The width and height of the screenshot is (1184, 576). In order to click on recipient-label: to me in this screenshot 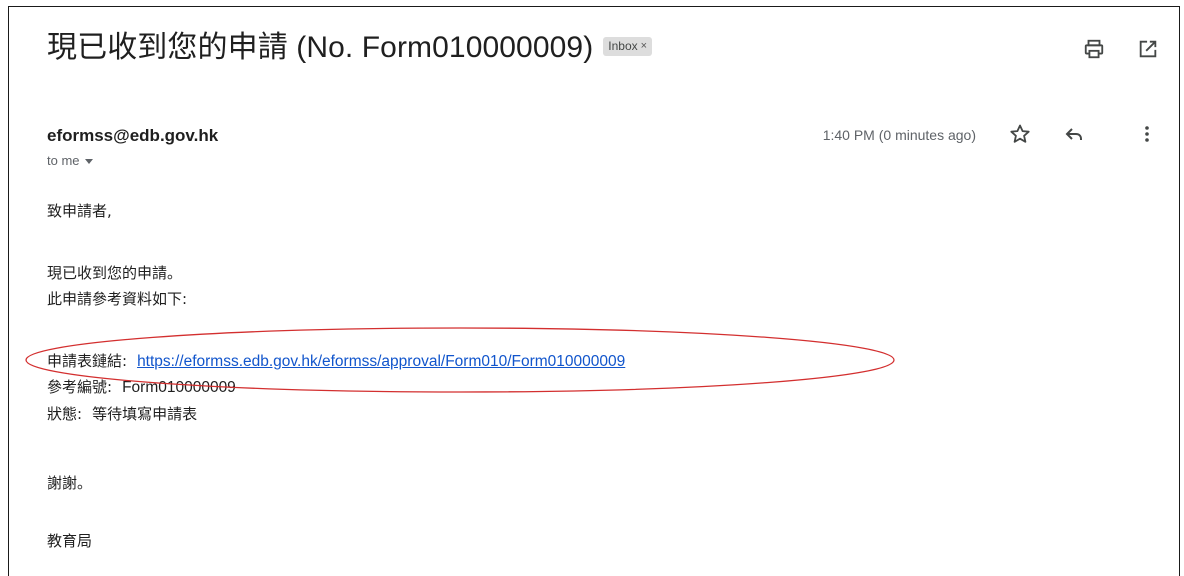, I will do `click(63, 160)`.